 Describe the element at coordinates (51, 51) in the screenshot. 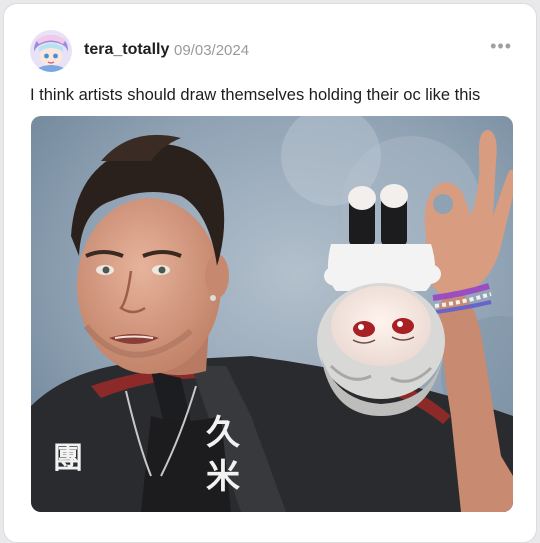

I see `user-avatar` at that location.